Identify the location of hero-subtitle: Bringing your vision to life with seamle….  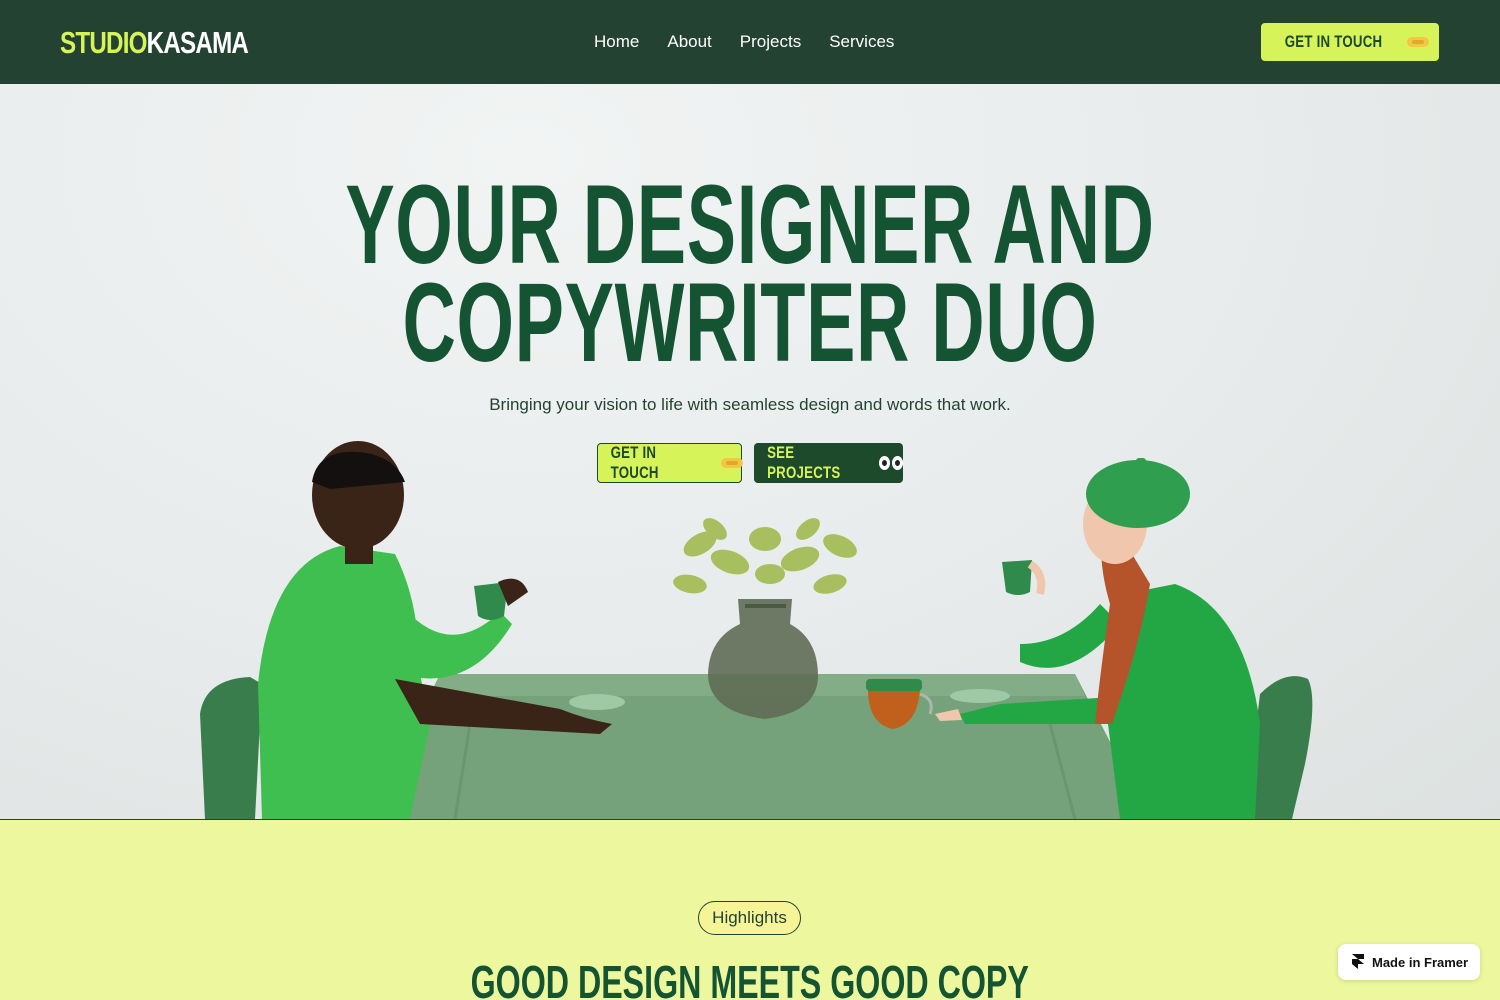
(750, 404).